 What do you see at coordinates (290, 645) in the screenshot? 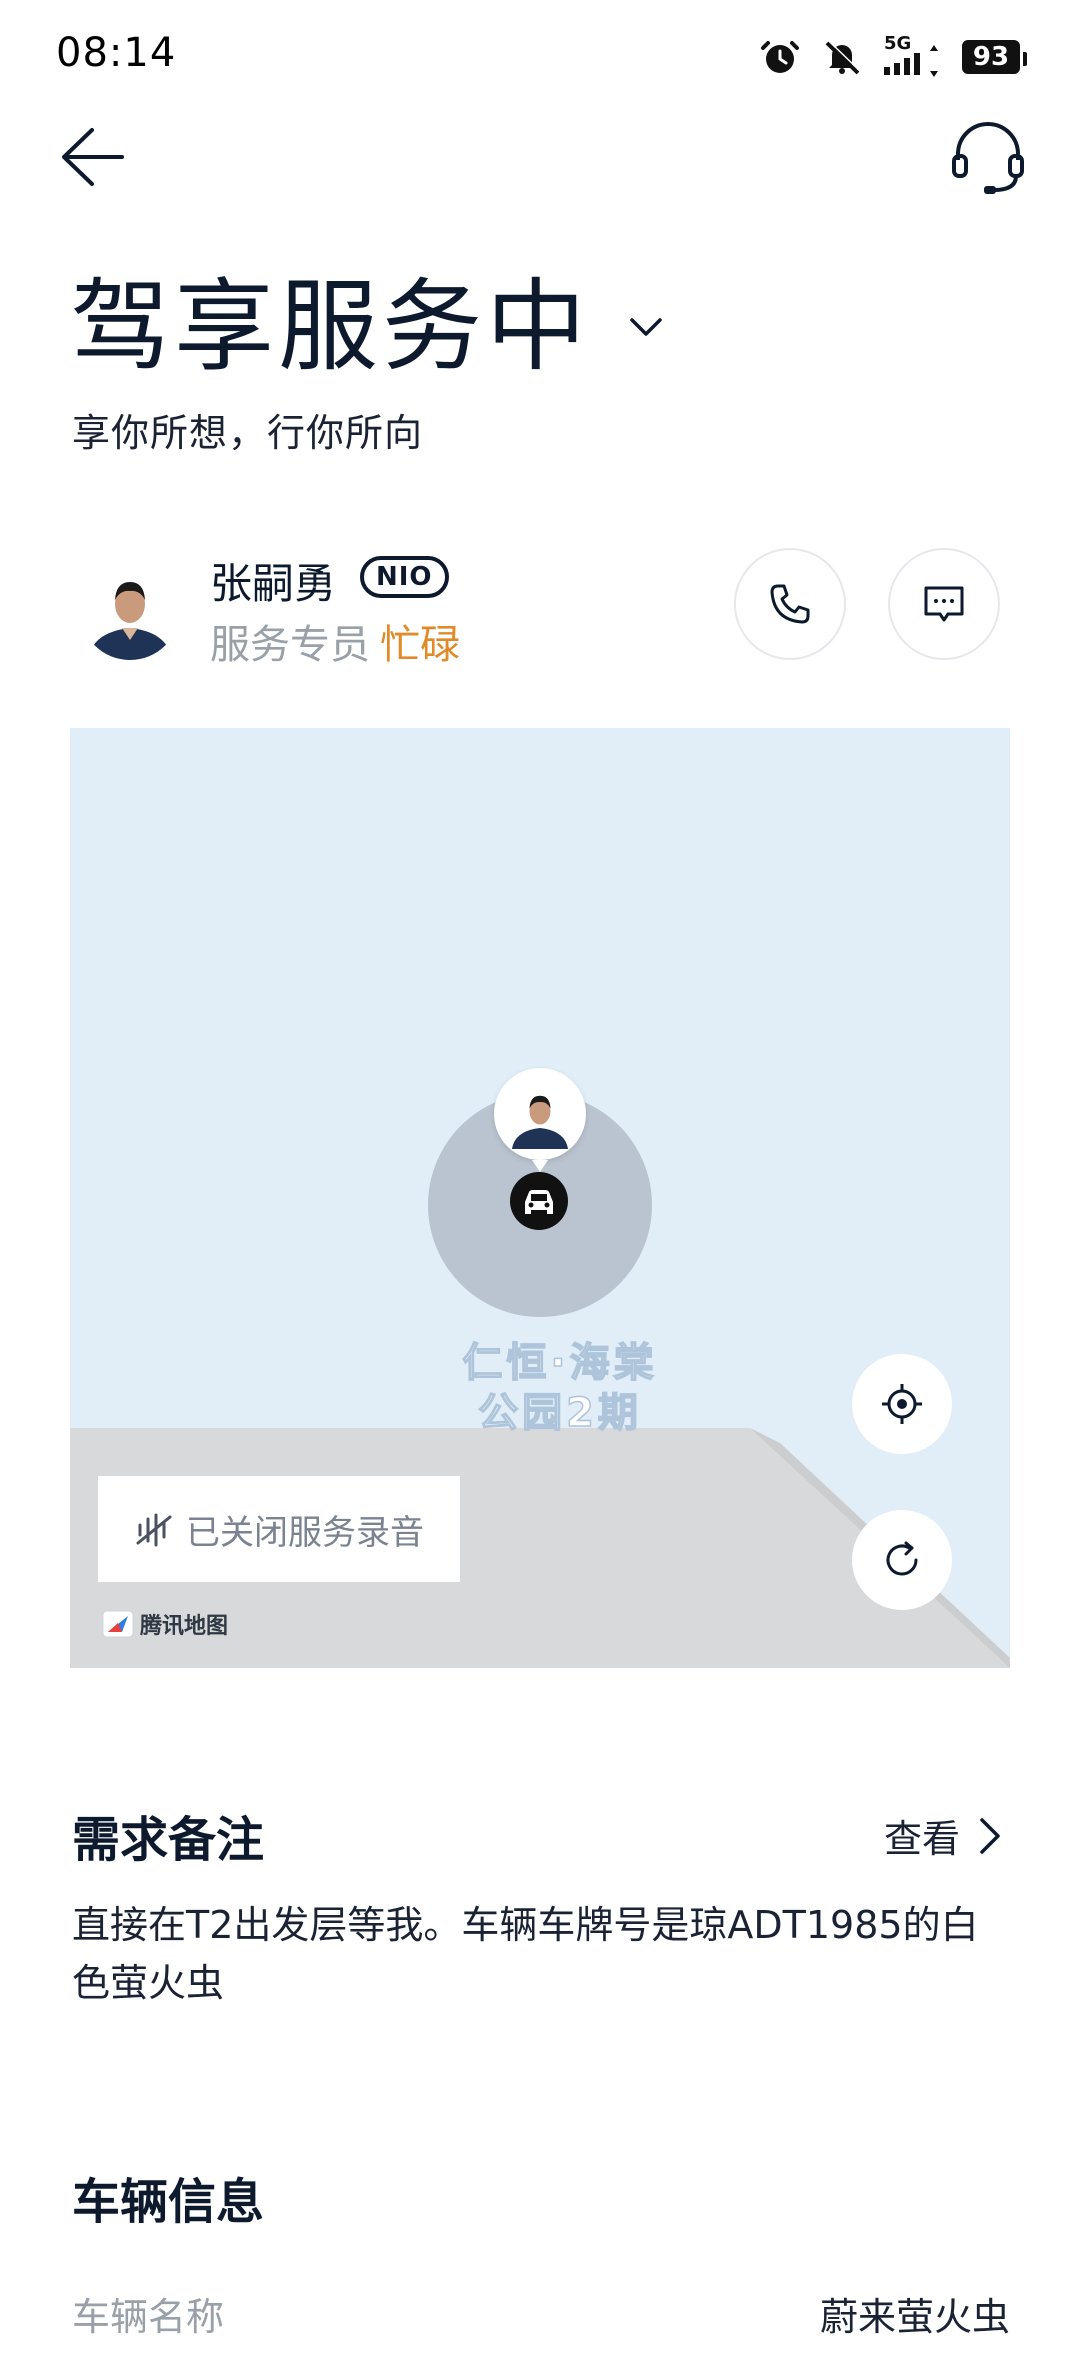
I see `driver-role: 服务专员` at bounding box center [290, 645].